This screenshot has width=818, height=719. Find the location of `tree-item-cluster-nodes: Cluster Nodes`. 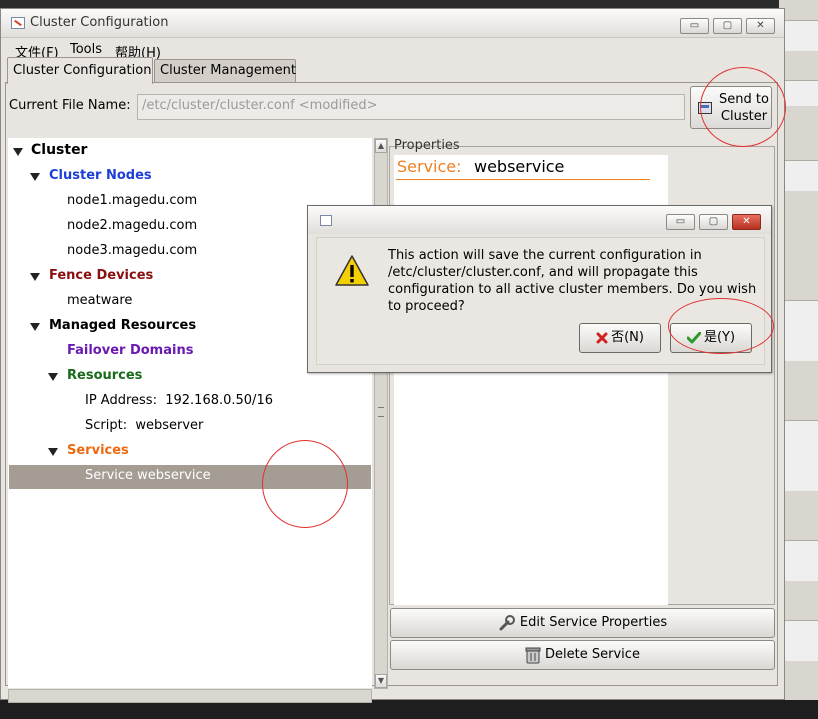

tree-item-cluster-nodes: Cluster Nodes is located at coordinates (100, 175).